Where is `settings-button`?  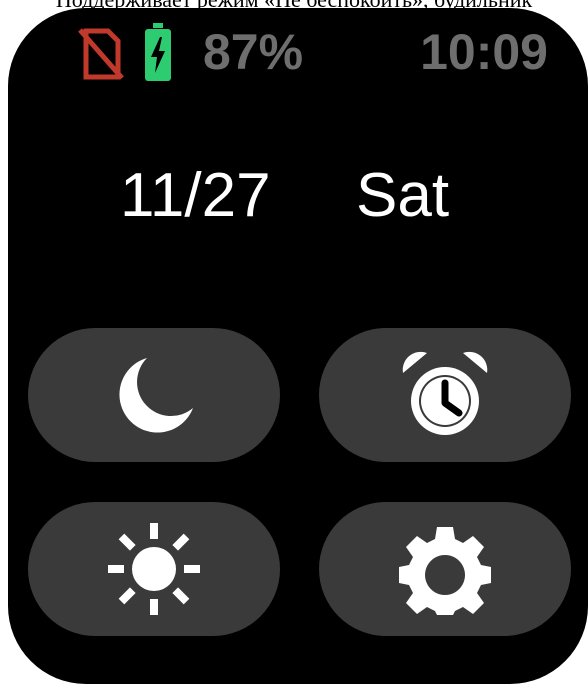 settings-button is located at coordinates (445, 569).